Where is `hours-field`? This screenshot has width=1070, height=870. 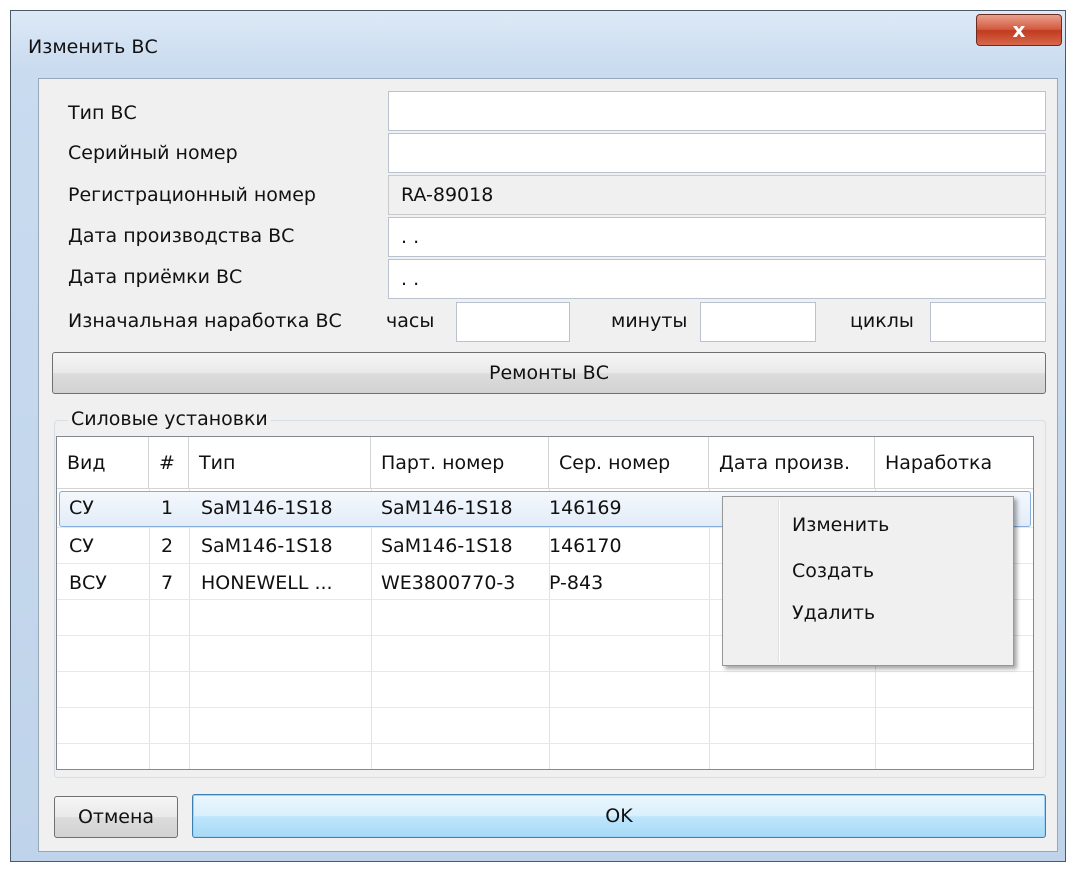
hours-field is located at coordinates (513, 322).